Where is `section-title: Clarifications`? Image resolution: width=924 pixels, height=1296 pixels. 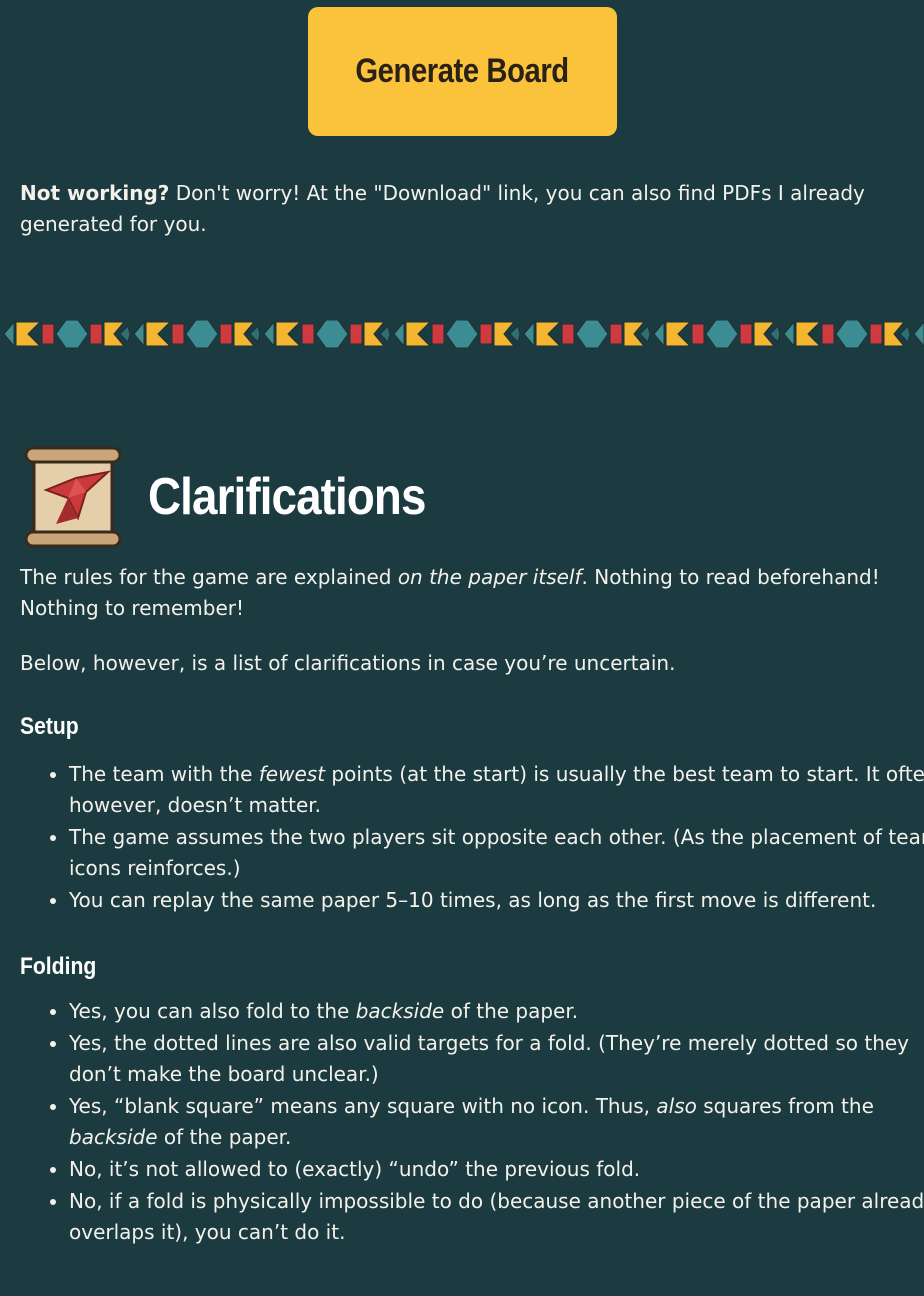
section-title: Clarifications is located at coordinates (287, 497).